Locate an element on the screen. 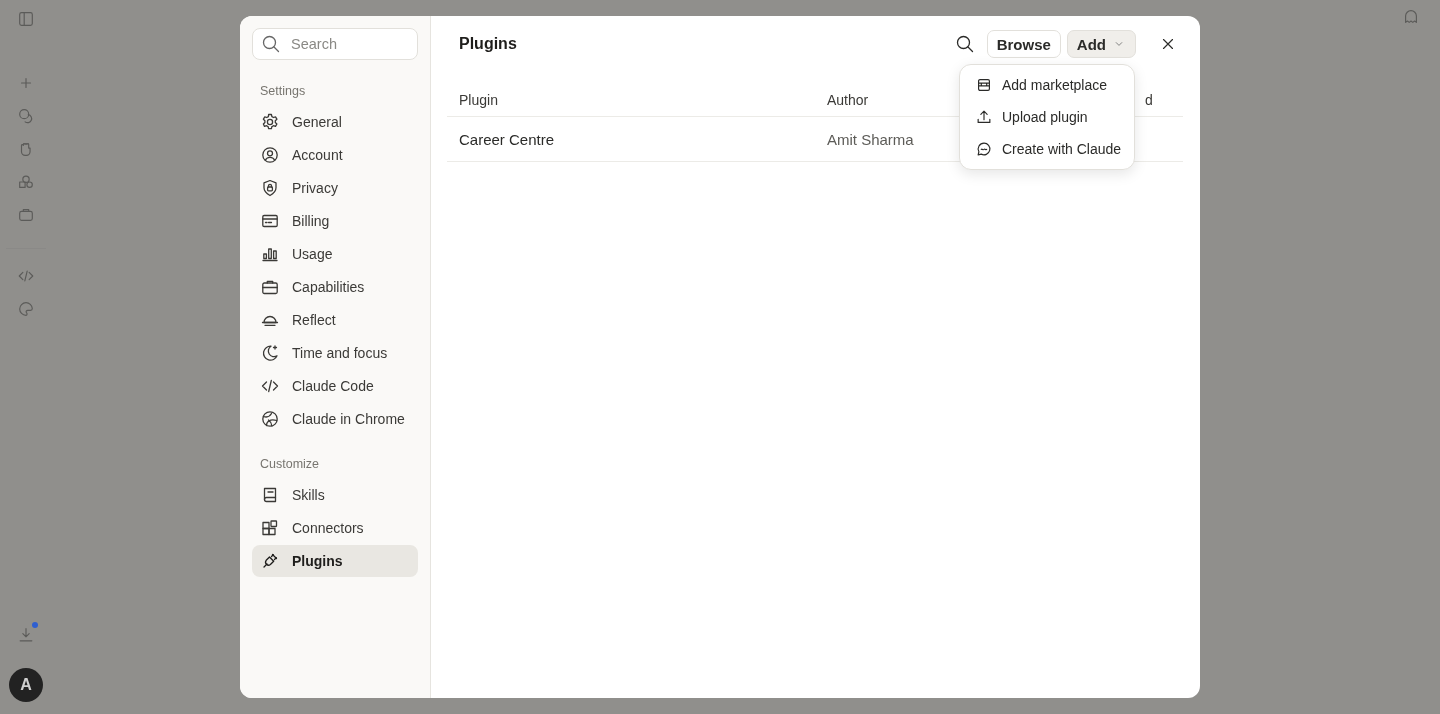  gear-icon is located at coordinates (270, 122).